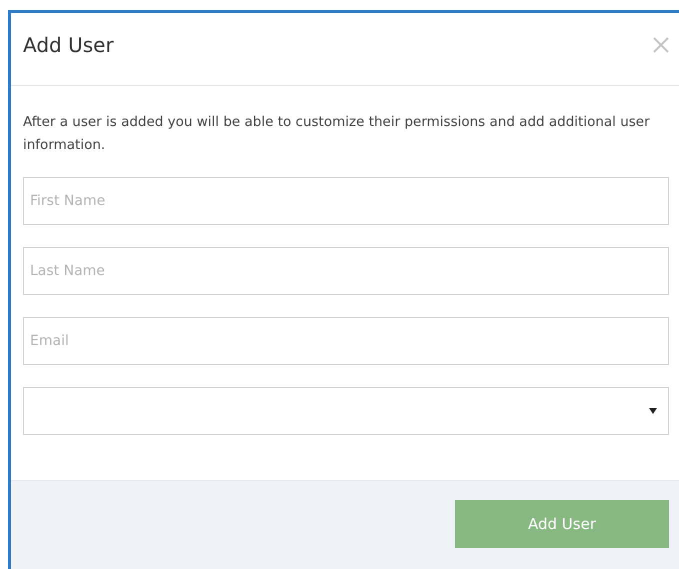 This screenshot has height=569, width=679. What do you see at coordinates (653, 411) in the screenshot?
I see `caret-icon` at bounding box center [653, 411].